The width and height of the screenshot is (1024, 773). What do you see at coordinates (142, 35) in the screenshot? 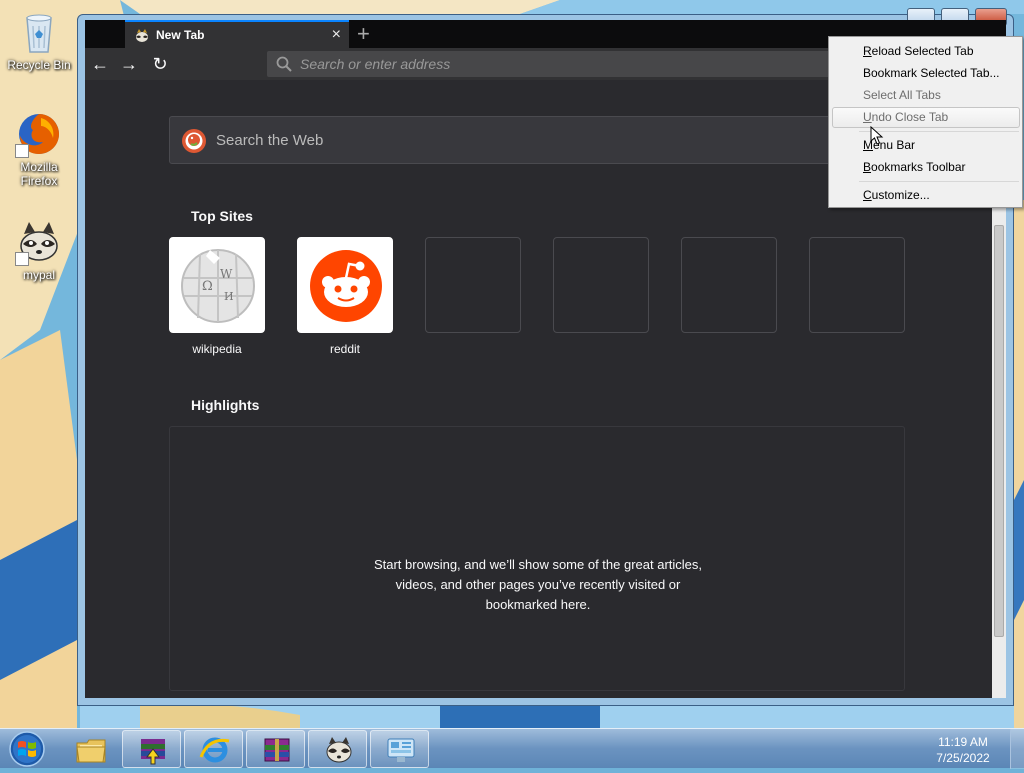
I see `mypal-favicon-icon` at bounding box center [142, 35].